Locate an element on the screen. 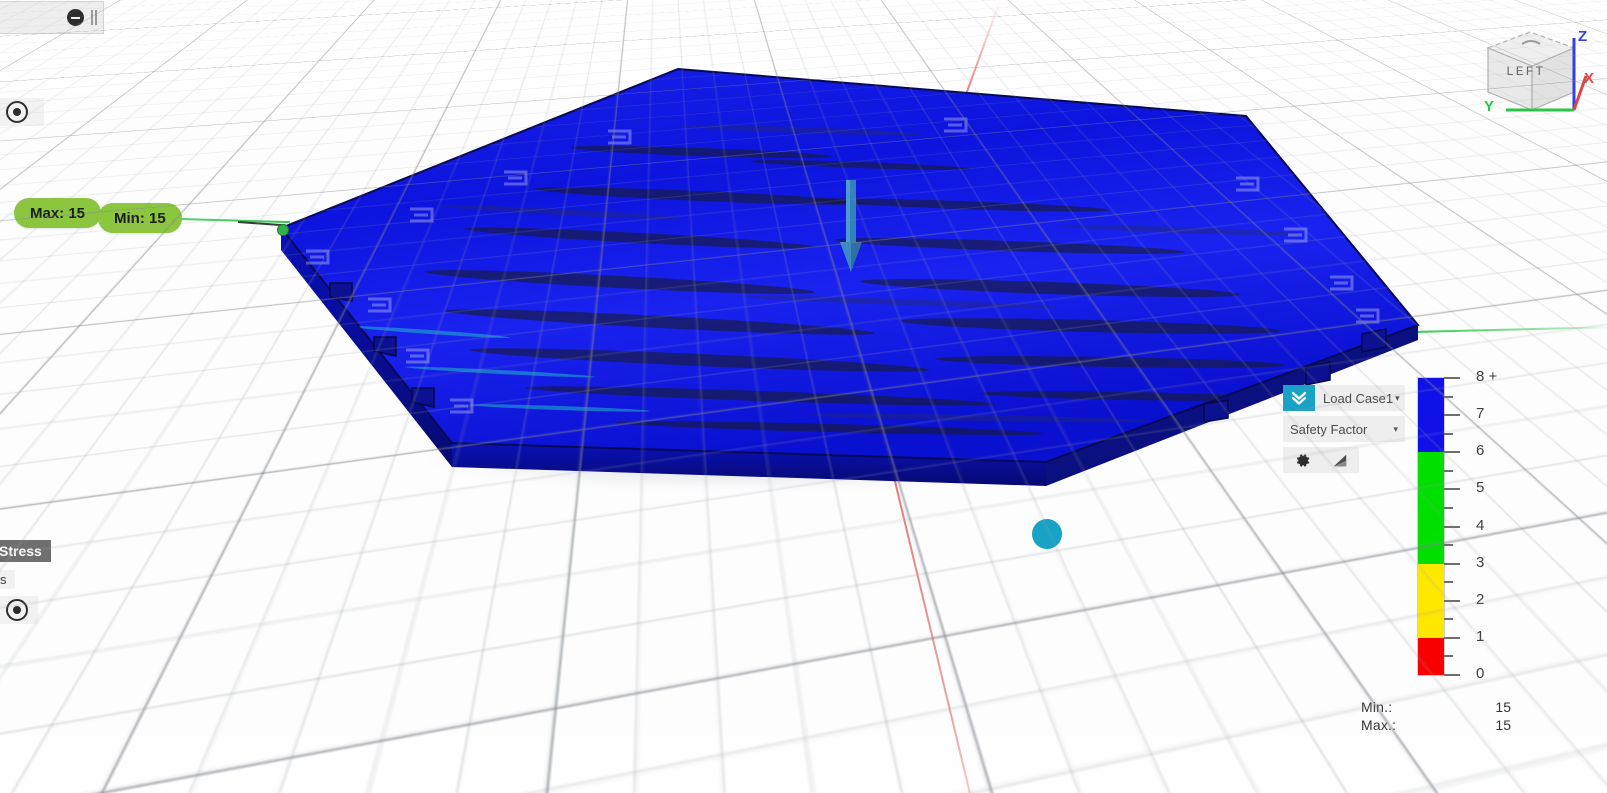 The width and height of the screenshot is (1607, 793). legend-panel: Load Case1 ▾ Safety Factor ▾ is located at coordinates (1344, 431).